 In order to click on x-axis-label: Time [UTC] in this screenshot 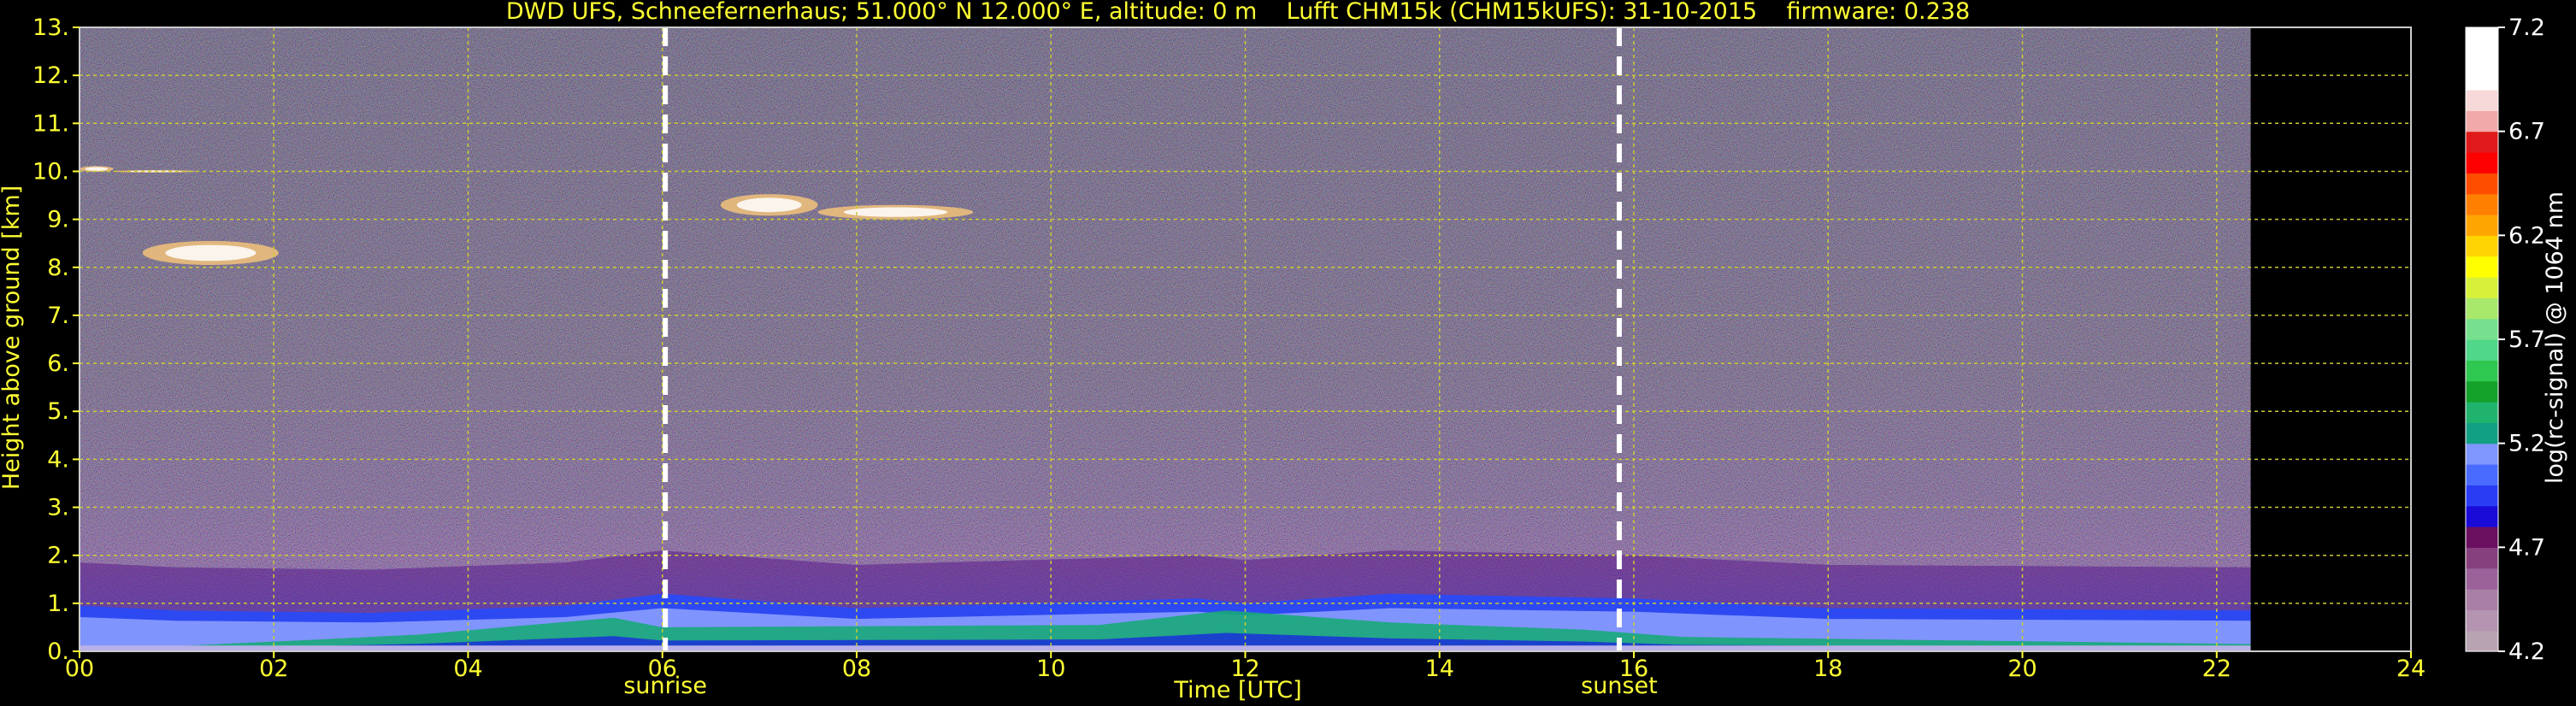, I will do `click(1237, 690)`.